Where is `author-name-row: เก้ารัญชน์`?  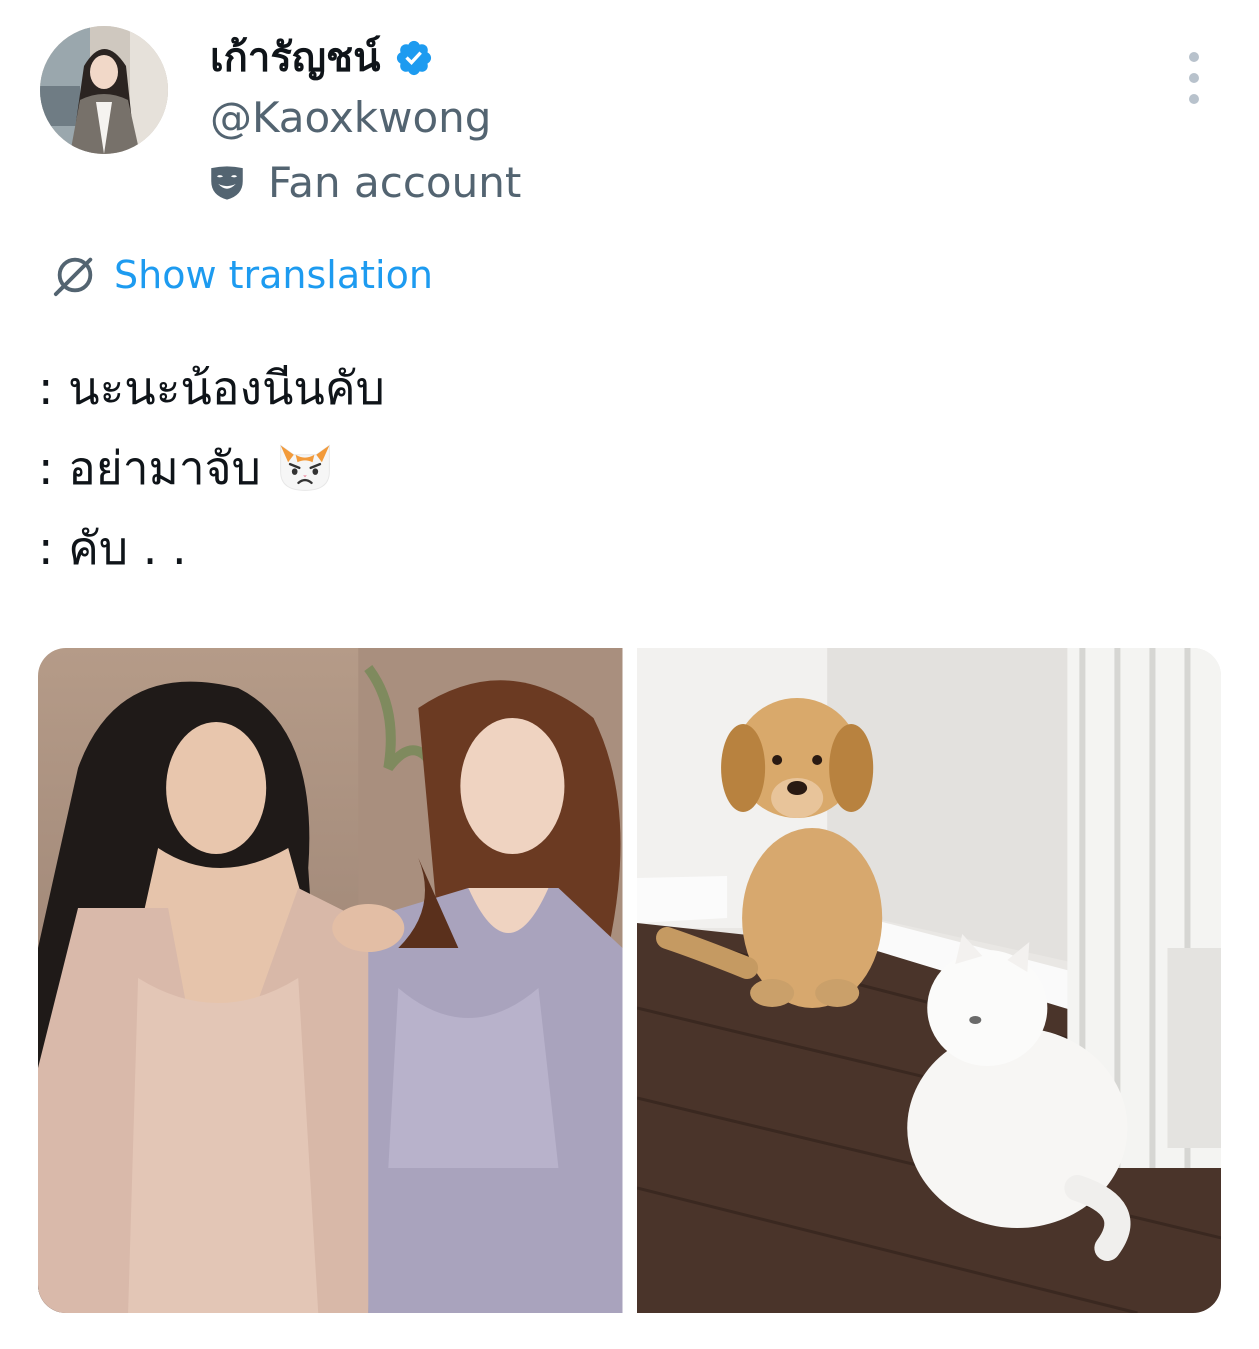 author-name-row: เก้ารัญชน์ is located at coordinates (322, 58).